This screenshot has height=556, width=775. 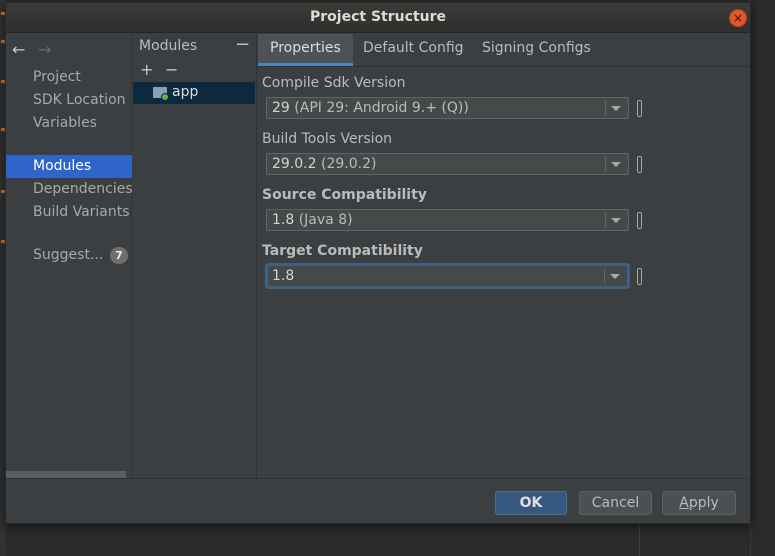 What do you see at coordinates (171, 69) in the screenshot?
I see `remove-module-icon: −` at bounding box center [171, 69].